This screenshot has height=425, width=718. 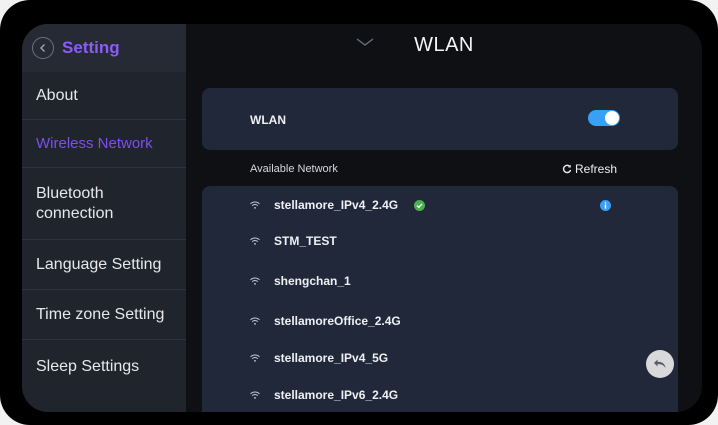 What do you see at coordinates (294, 169) in the screenshot?
I see `available-network-label: Available Network` at bounding box center [294, 169].